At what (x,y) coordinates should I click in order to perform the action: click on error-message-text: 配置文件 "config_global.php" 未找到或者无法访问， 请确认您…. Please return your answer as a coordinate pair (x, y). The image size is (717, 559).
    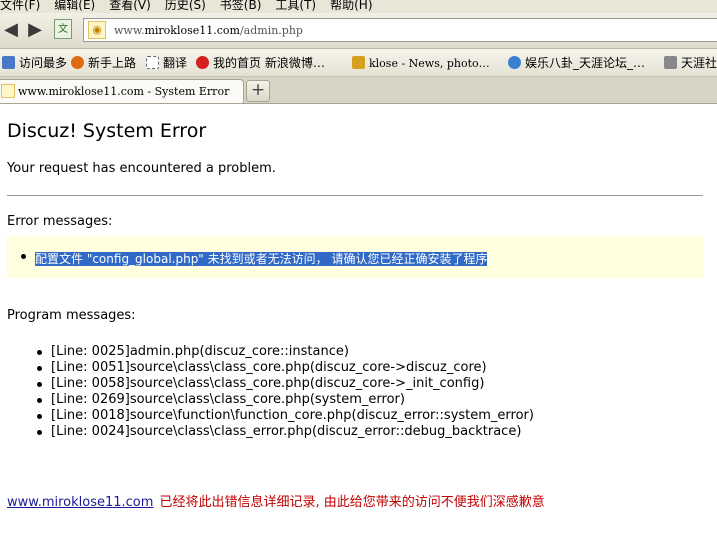
    Looking at the image, I should click on (261, 259).